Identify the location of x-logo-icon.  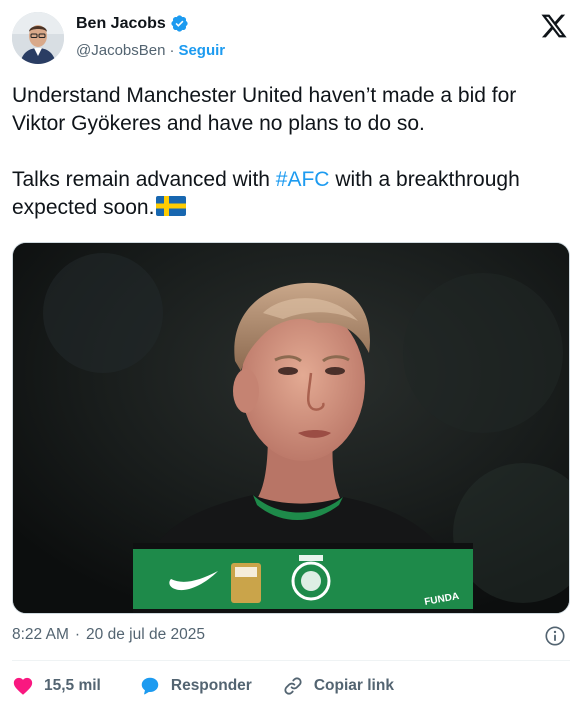
(554, 26).